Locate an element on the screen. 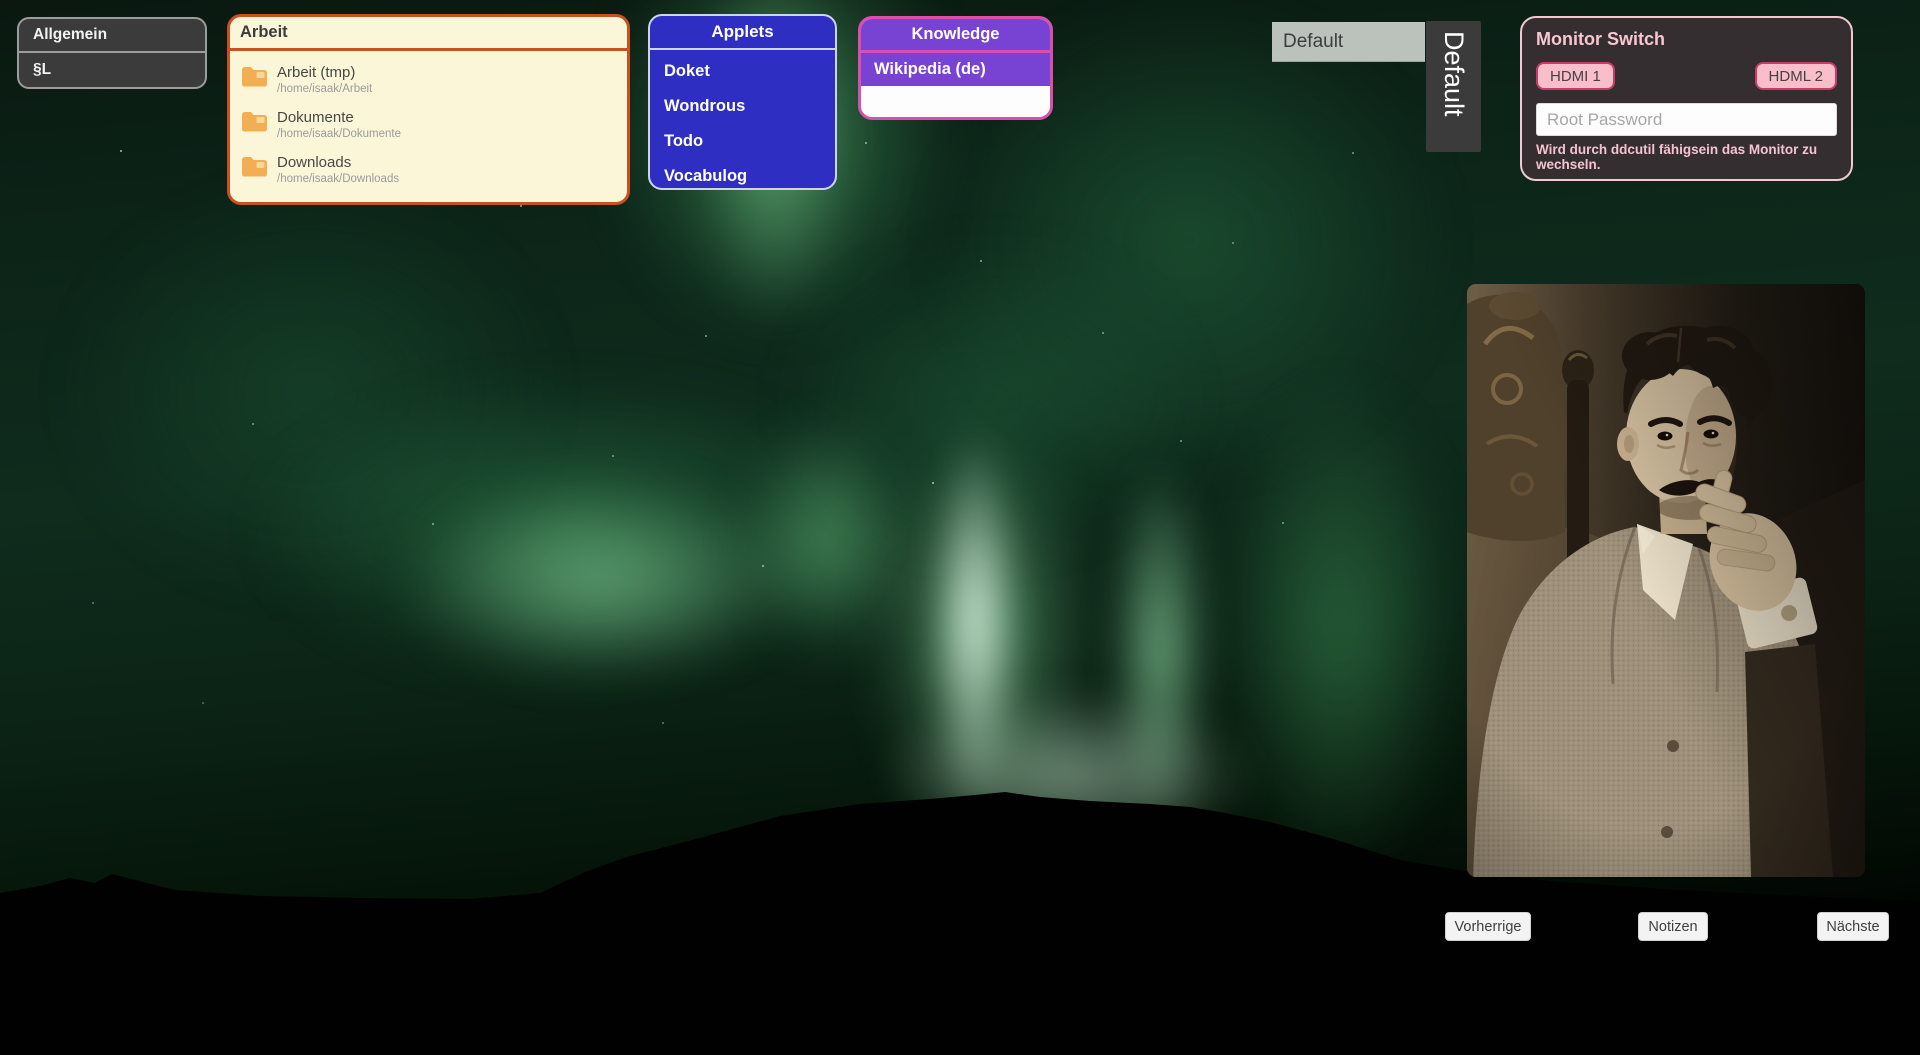  applet-item-doket: Doket is located at coordinates (742, 71).